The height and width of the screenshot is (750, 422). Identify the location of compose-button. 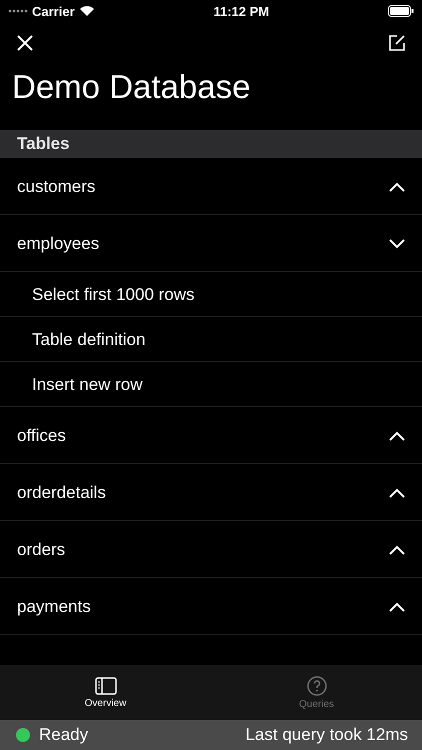
(397, 43).